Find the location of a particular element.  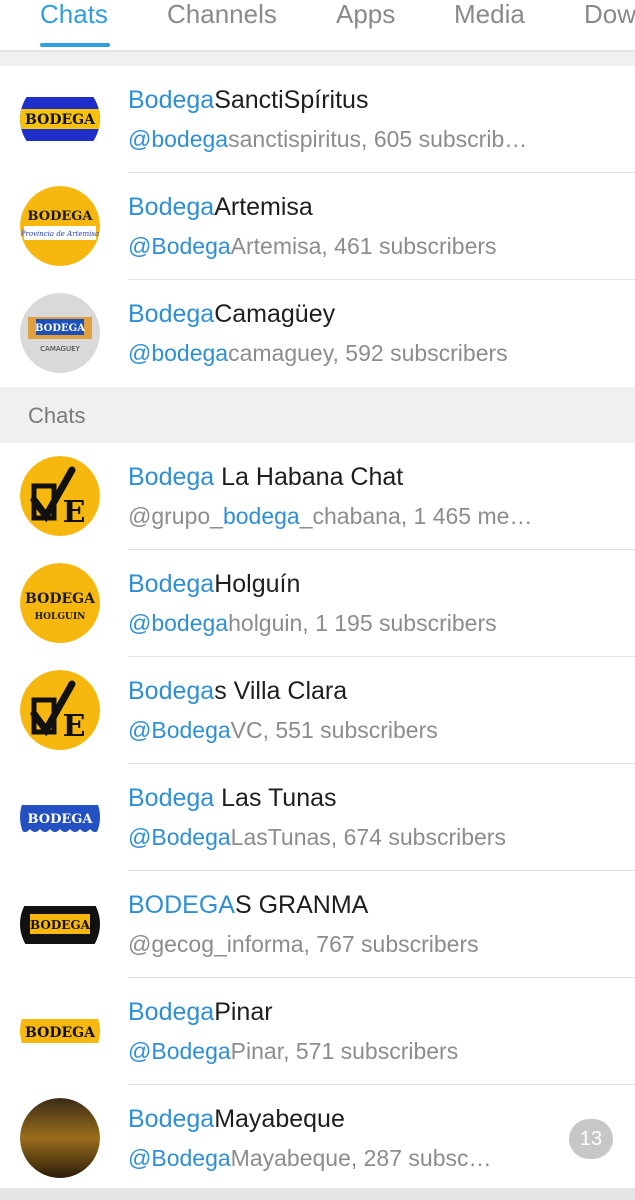

unread-count-badge: 13 is located at coordinates (591, 1139).